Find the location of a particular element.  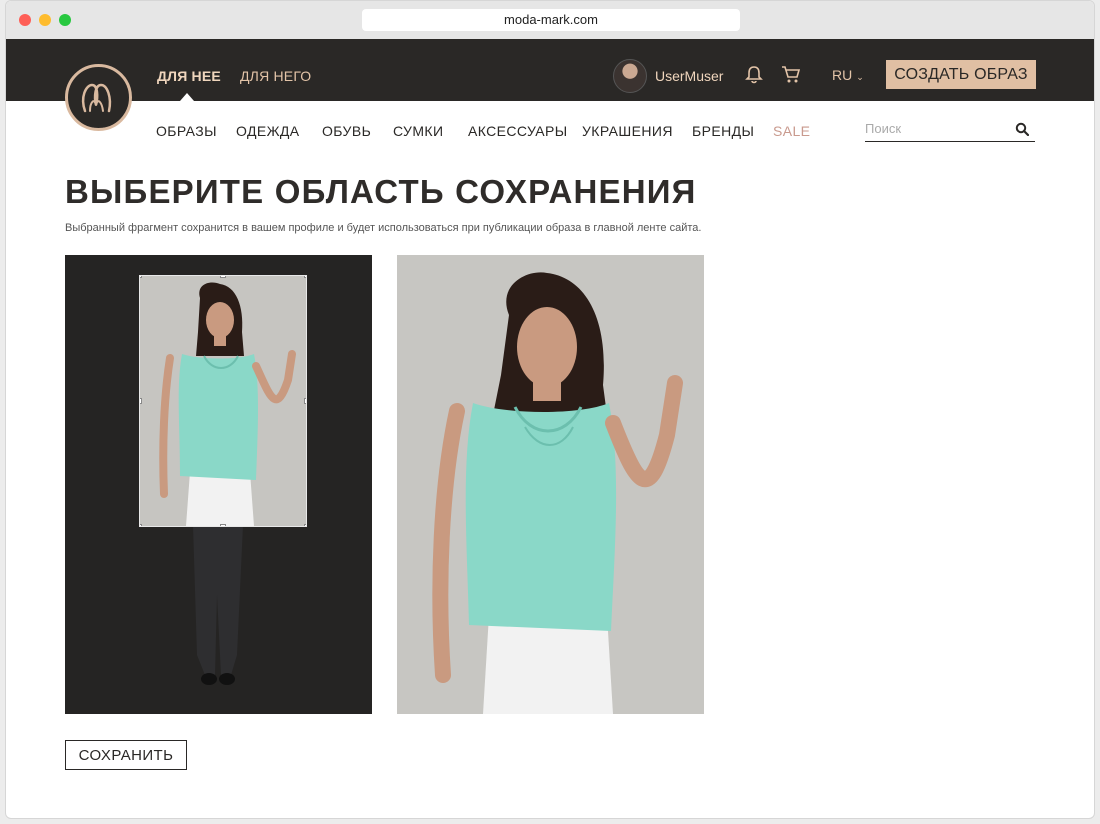

close-window-button is located at coordinates (25, 20).